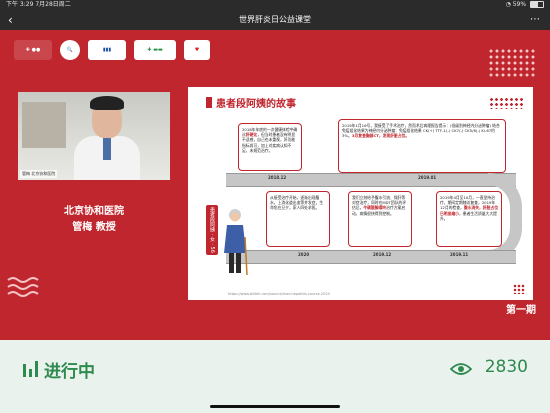 The width and height of the screenshot is (550, 413). What do you see at coordinates (275, 370) in the screenshot?
I see `live-status-panel: 进行中 2830` at bounding box center [275, 370].